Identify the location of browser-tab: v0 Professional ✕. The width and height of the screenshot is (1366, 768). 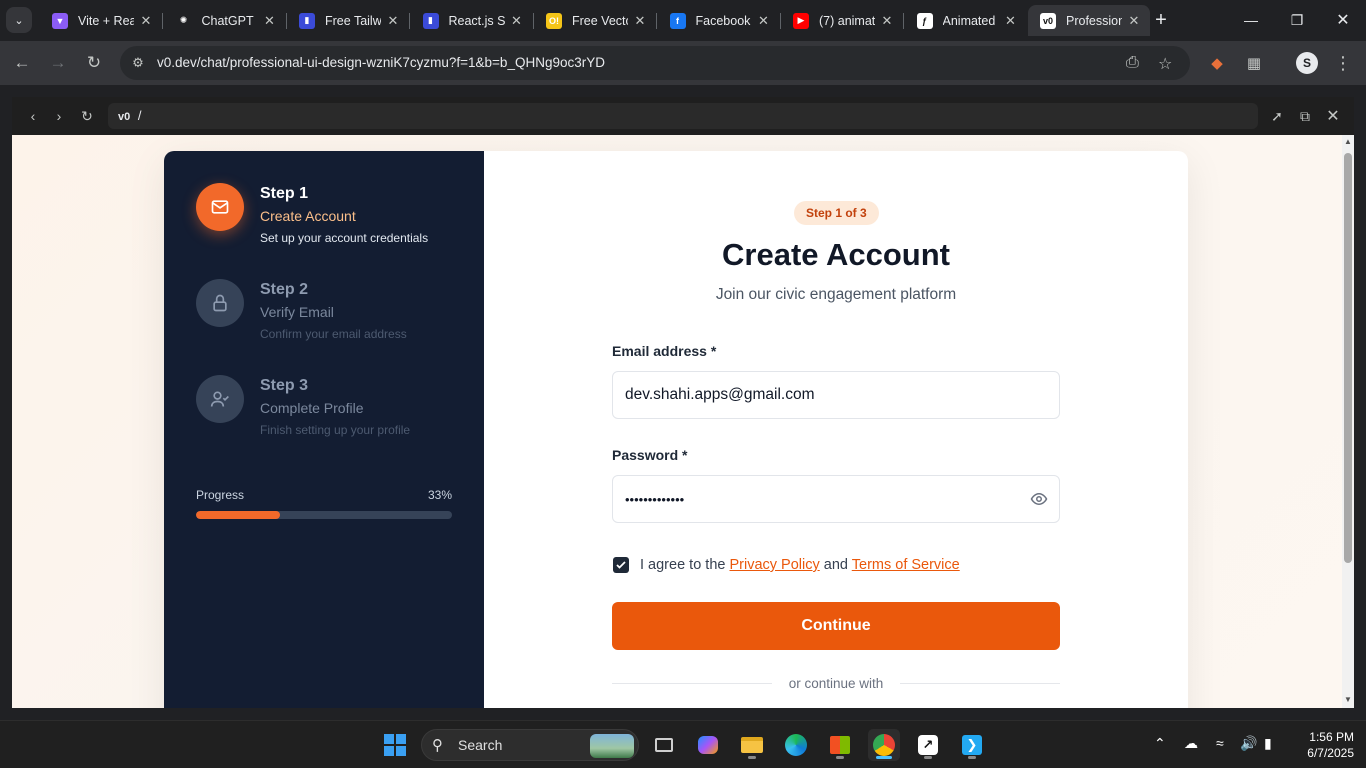
(1089, 20).